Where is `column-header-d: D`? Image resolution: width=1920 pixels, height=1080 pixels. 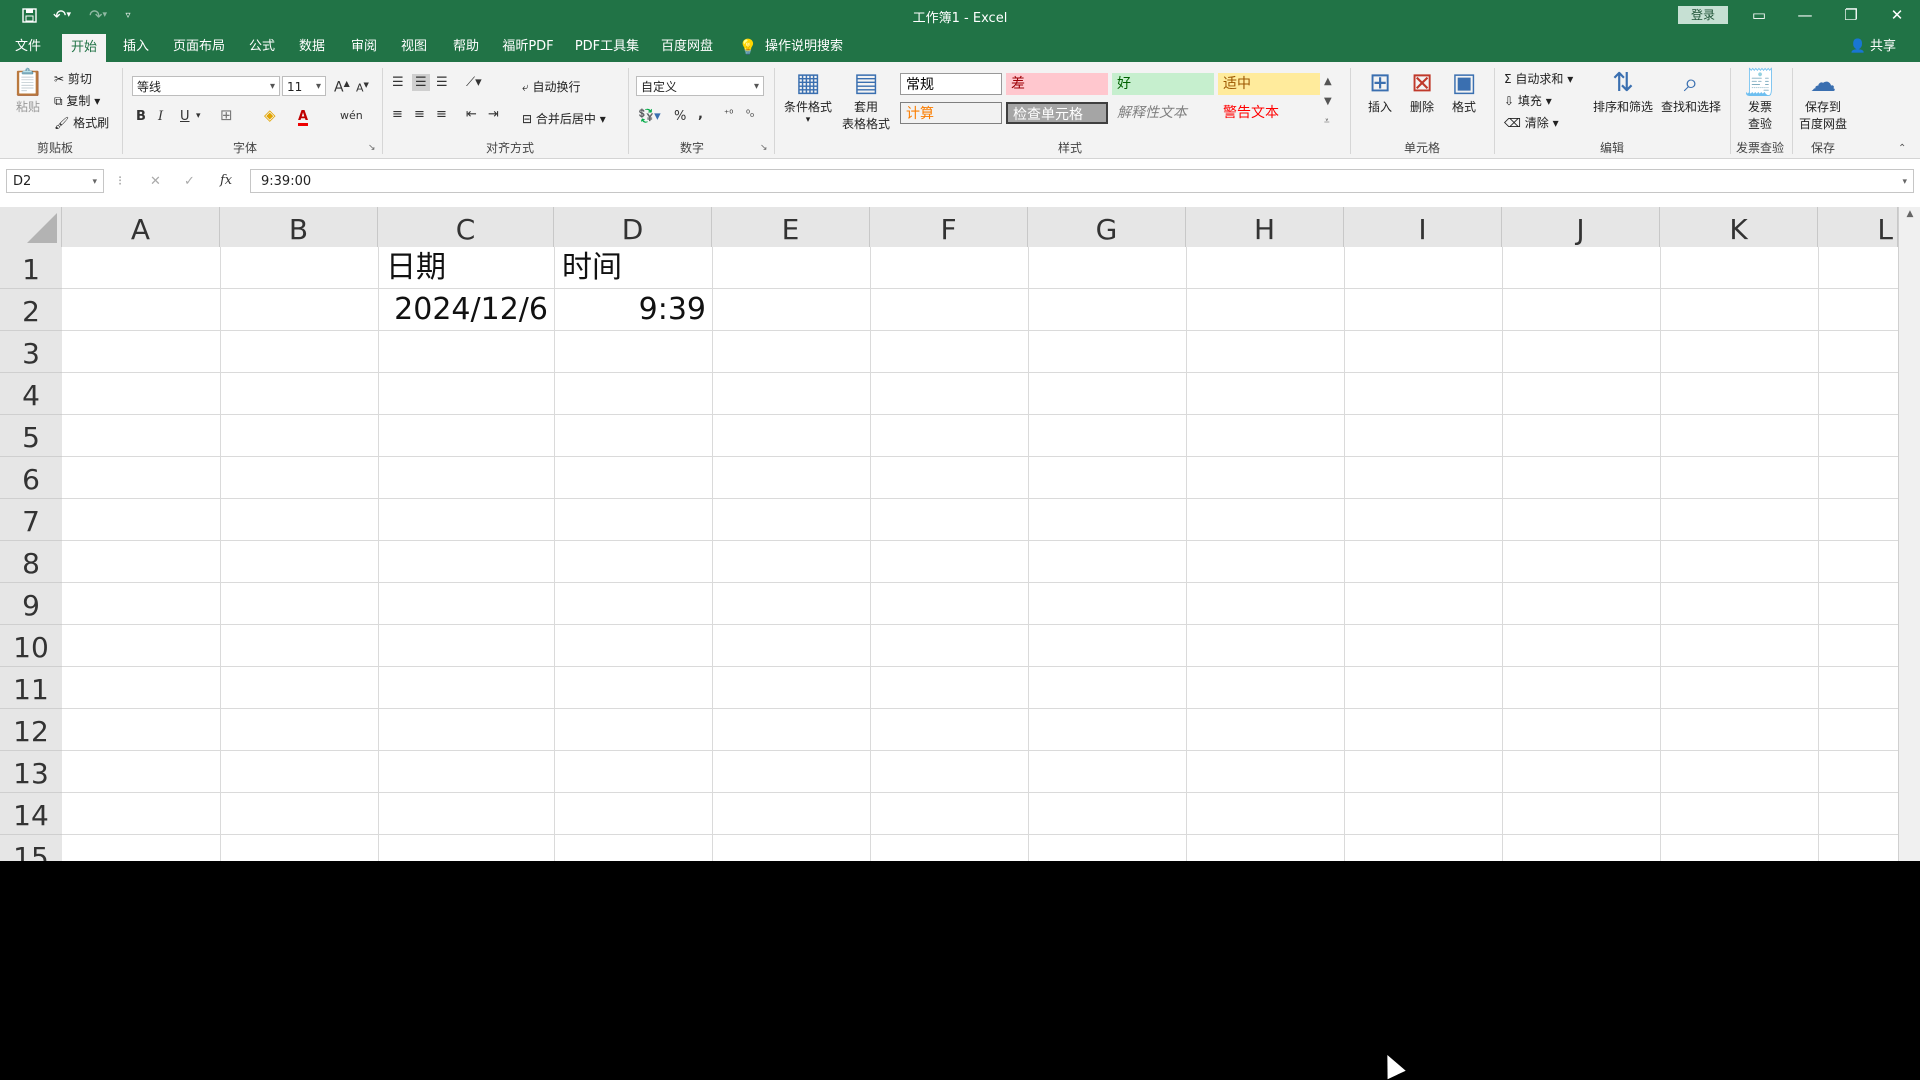
column-header-d: D is located at coordinates (633, 227).